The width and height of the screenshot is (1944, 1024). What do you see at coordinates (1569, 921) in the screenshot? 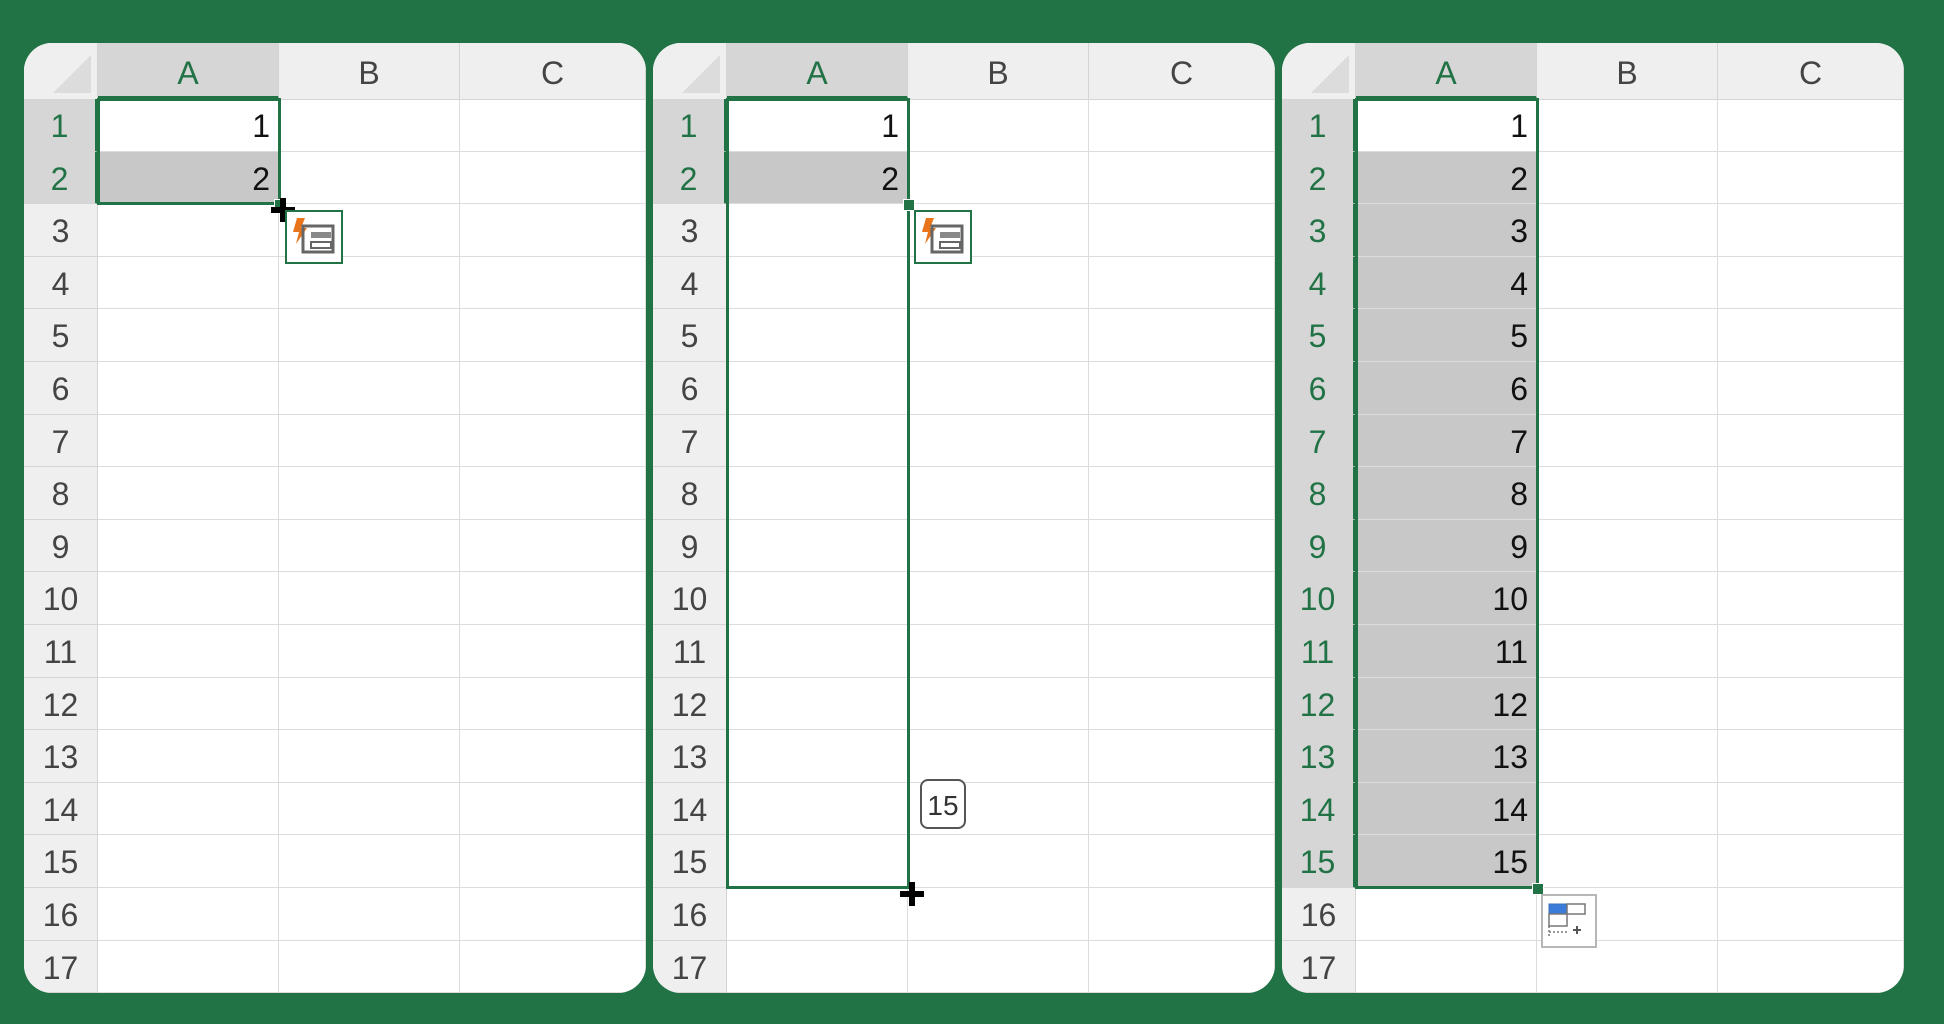
I see `autofill-options-icon` at bounding box center [1569, 921].